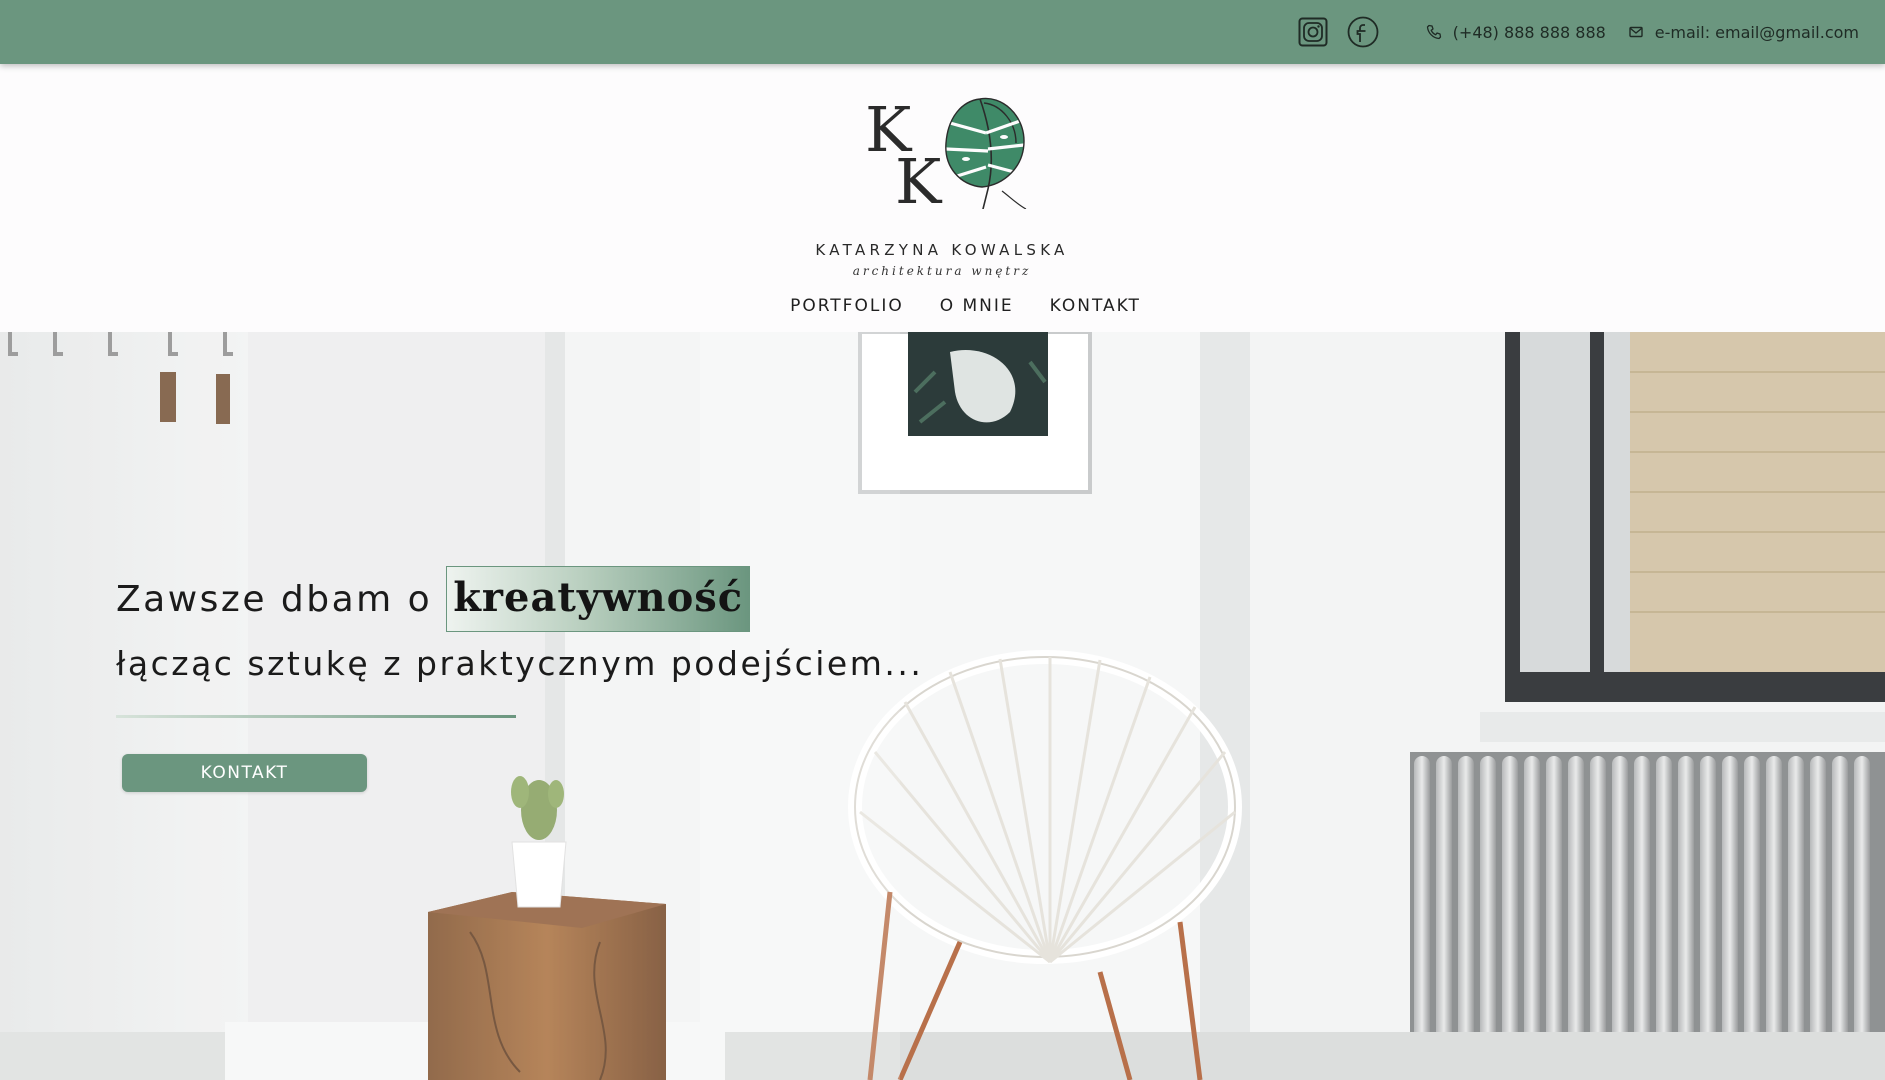 This screenshot has height=1080, width=1885. Describe the element at coordinates (1529, 32) in the screenshot. I see `phone-number: (+48) 888 888 888` at that location.